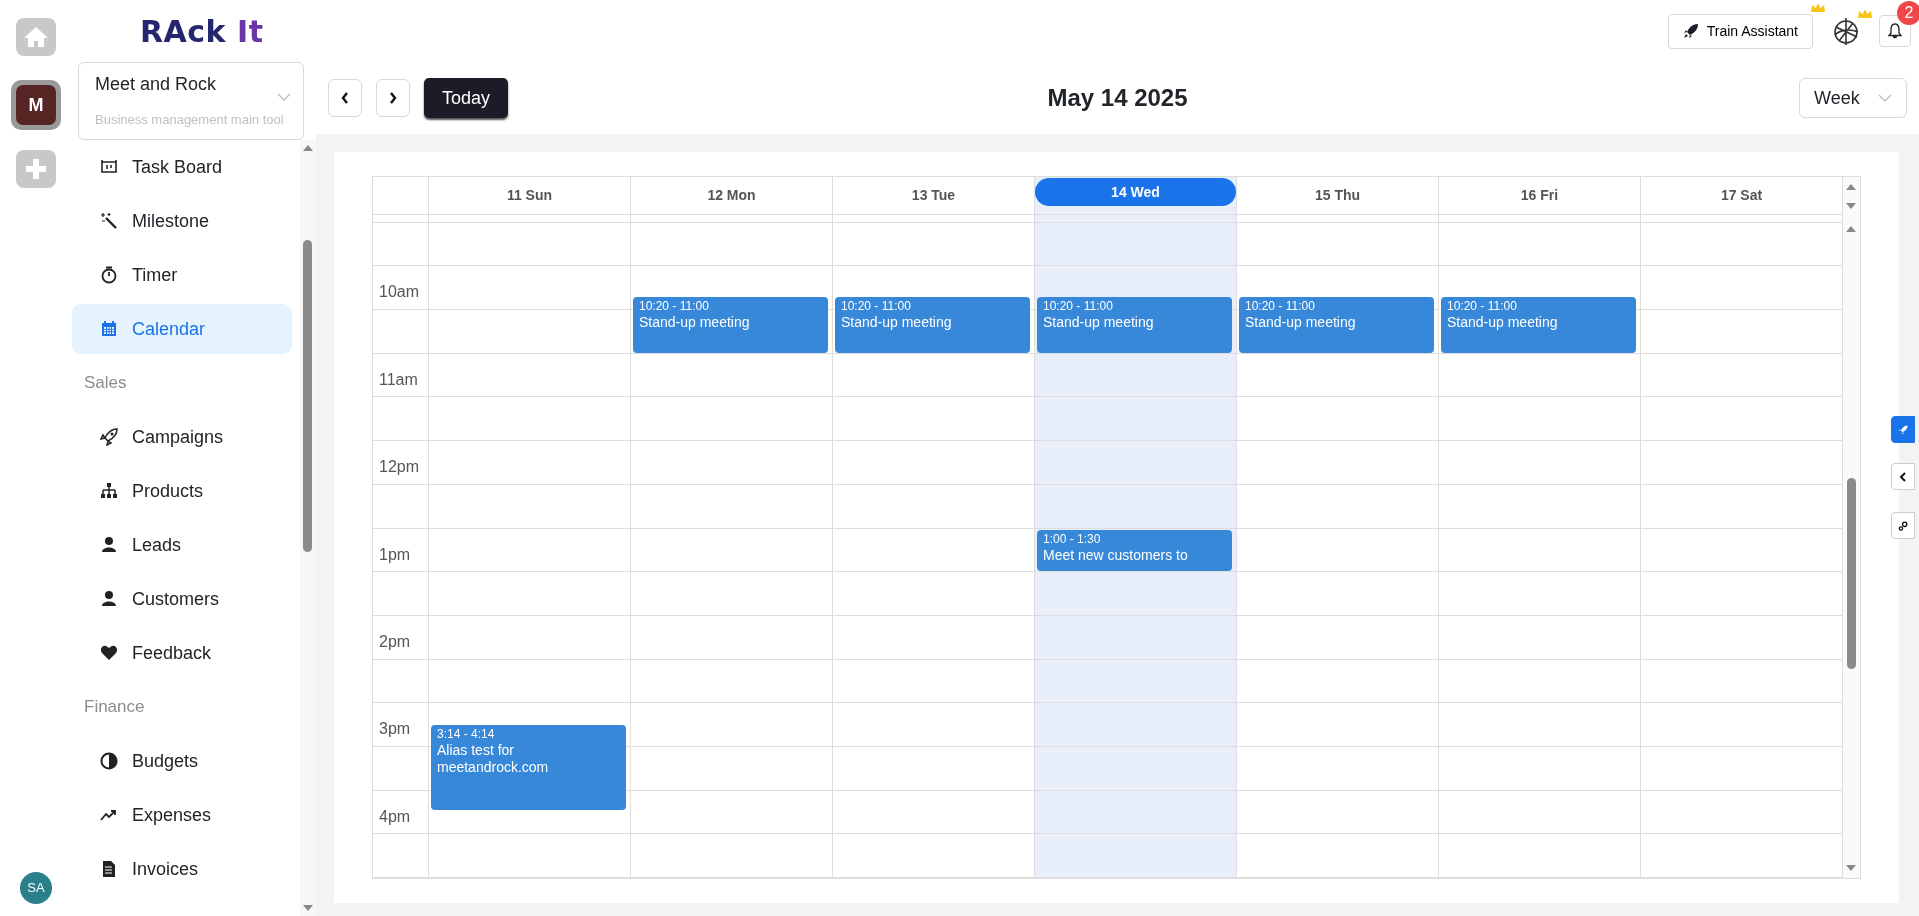 The height and width of the screenshot is (916, 1919). I want to click on settings-button, so click(1903, 525).